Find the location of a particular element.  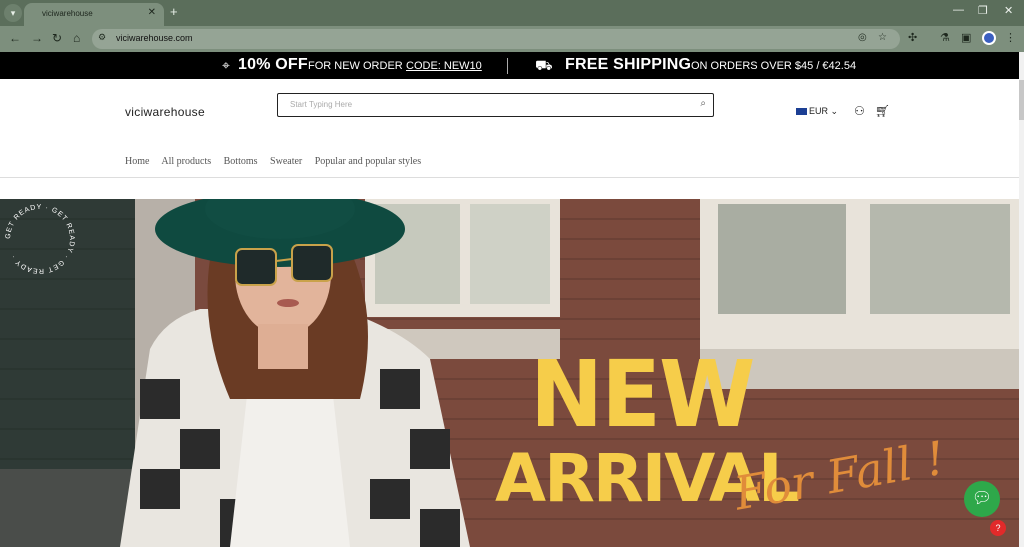

tag-icon: ⌖ is located at coordinates (226, 65).